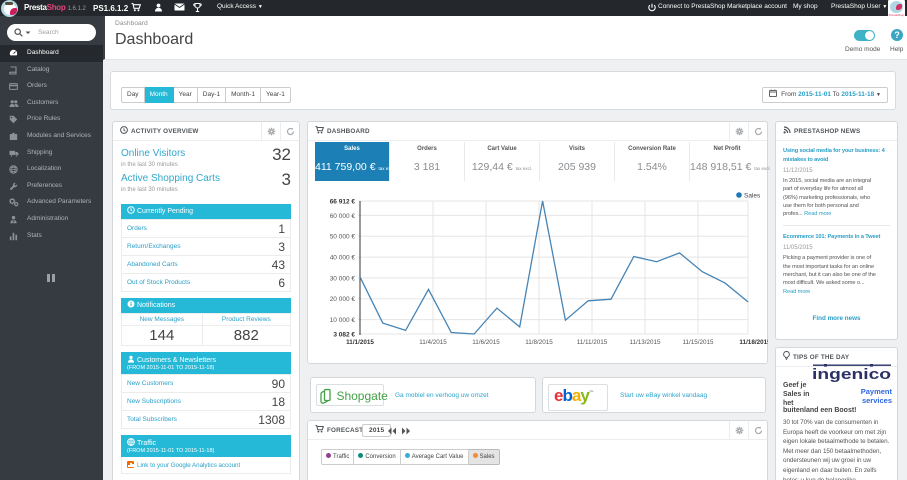 The height and width of the screenshot is (480, 907). I want to click on svg-text: 11/1/2015, so click(360, 342).